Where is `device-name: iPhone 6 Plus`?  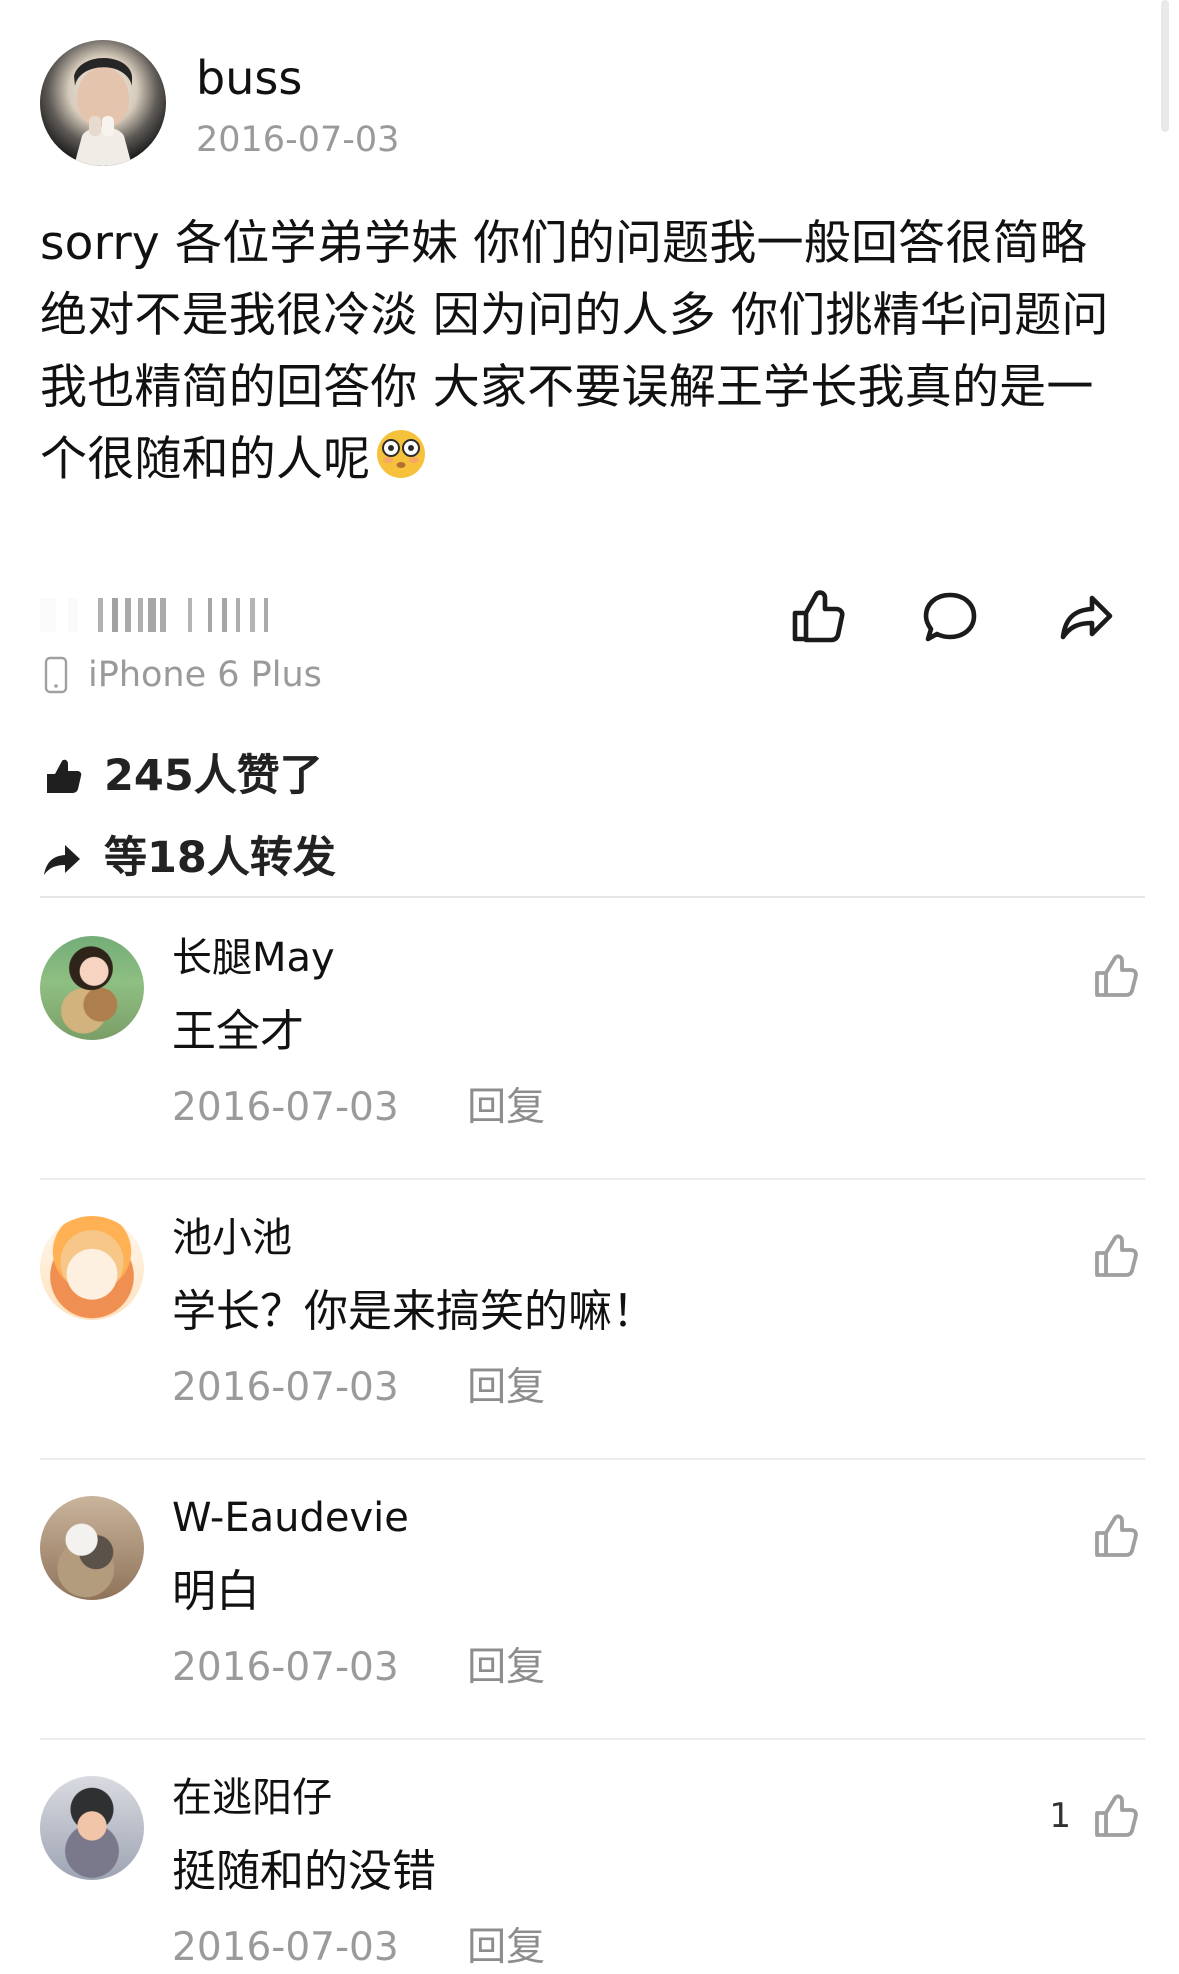 device-name: iPhone 6 Plus is located at coordinates (205, 675).